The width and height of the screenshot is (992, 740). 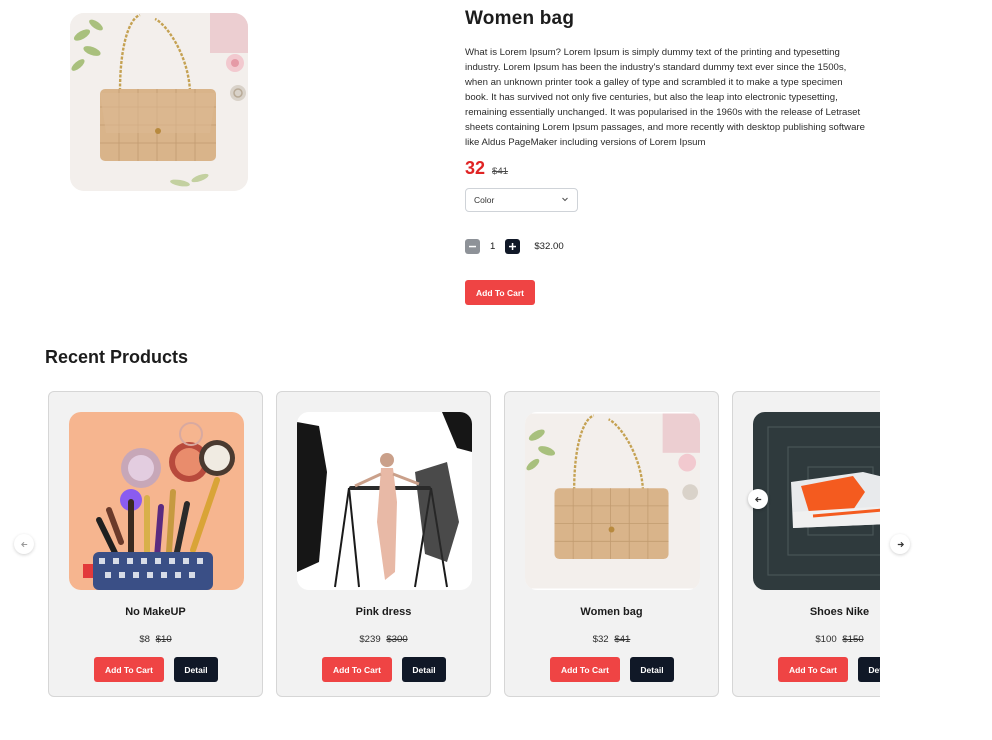 I want to click on product-card: Pink dress $239 $300 Add To Cart Detail, so click(x=383, y=544).